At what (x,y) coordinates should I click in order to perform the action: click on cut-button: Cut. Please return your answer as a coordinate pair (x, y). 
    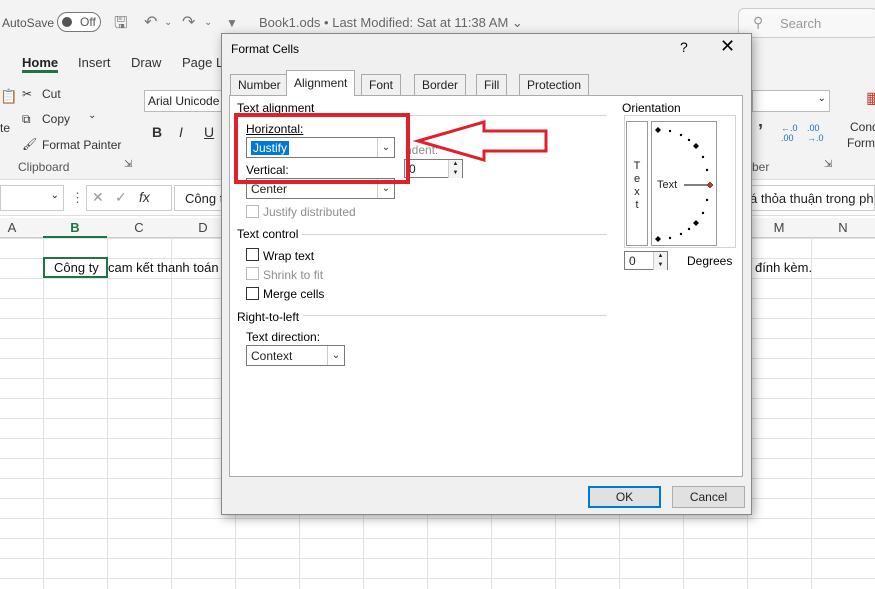
    Looking at the image, I should click on (51, 94).